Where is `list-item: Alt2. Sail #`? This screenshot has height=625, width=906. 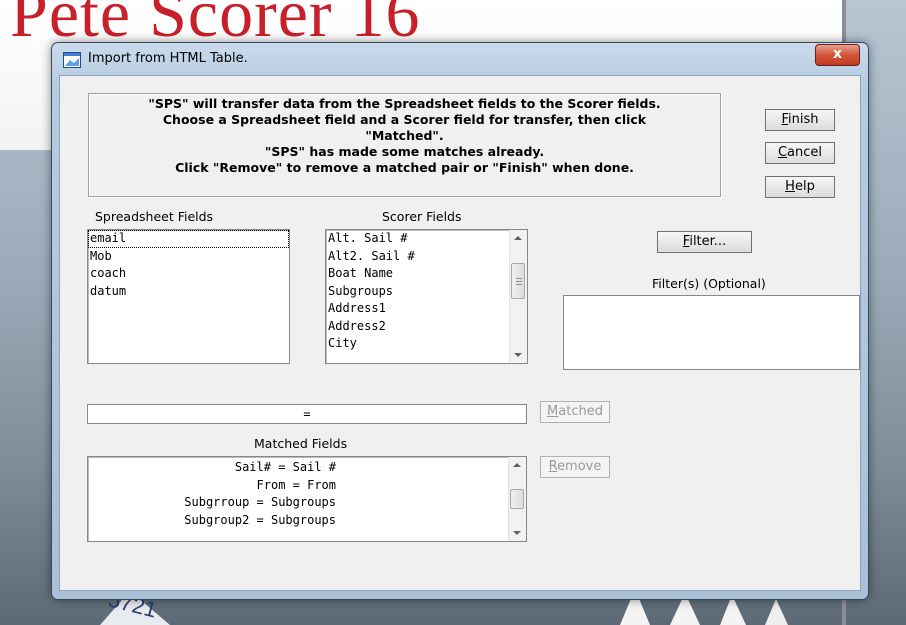
list-item: Alt2. Sail # is located at coordinates (426, 257).